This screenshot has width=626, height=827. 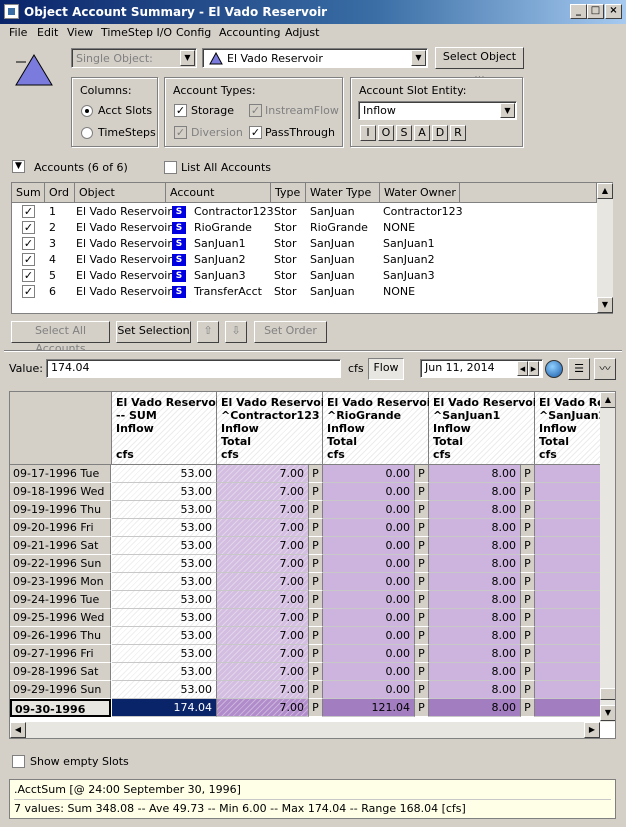 What do you see at coordinates (605, 191) in the screenshot?
I see `scroll-up-icon: ▲` at bounding box center [605, 191].